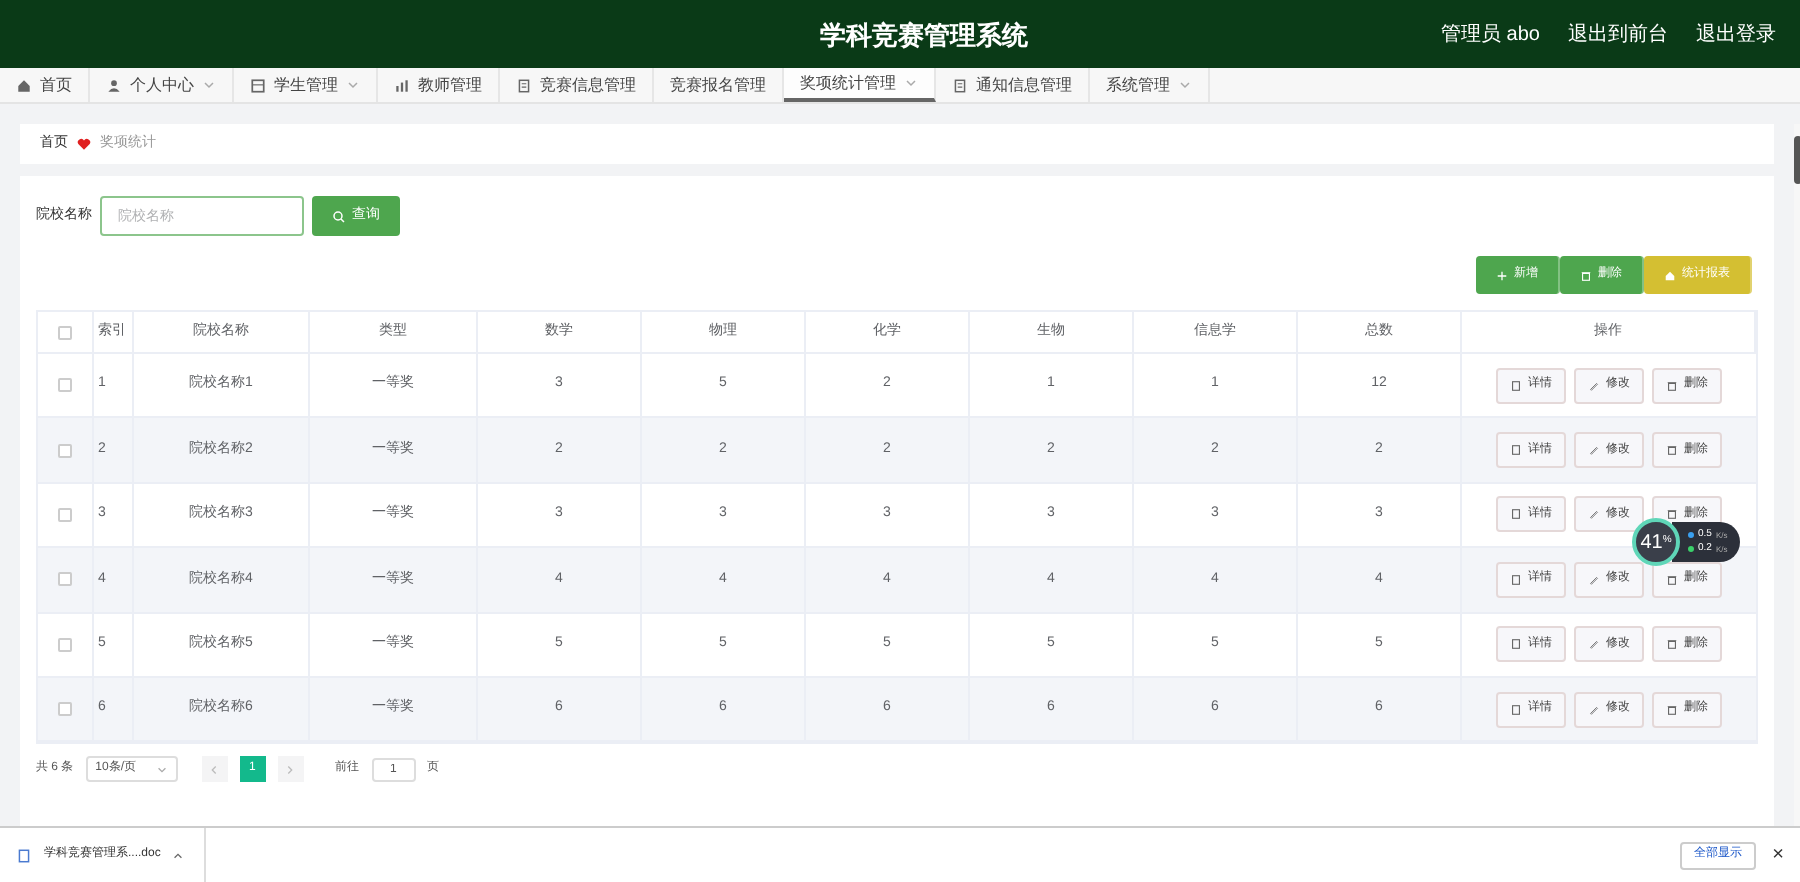 This screenshot has height=882, width=1800. I want to click on chevron-right-icon, so click(290, 769).